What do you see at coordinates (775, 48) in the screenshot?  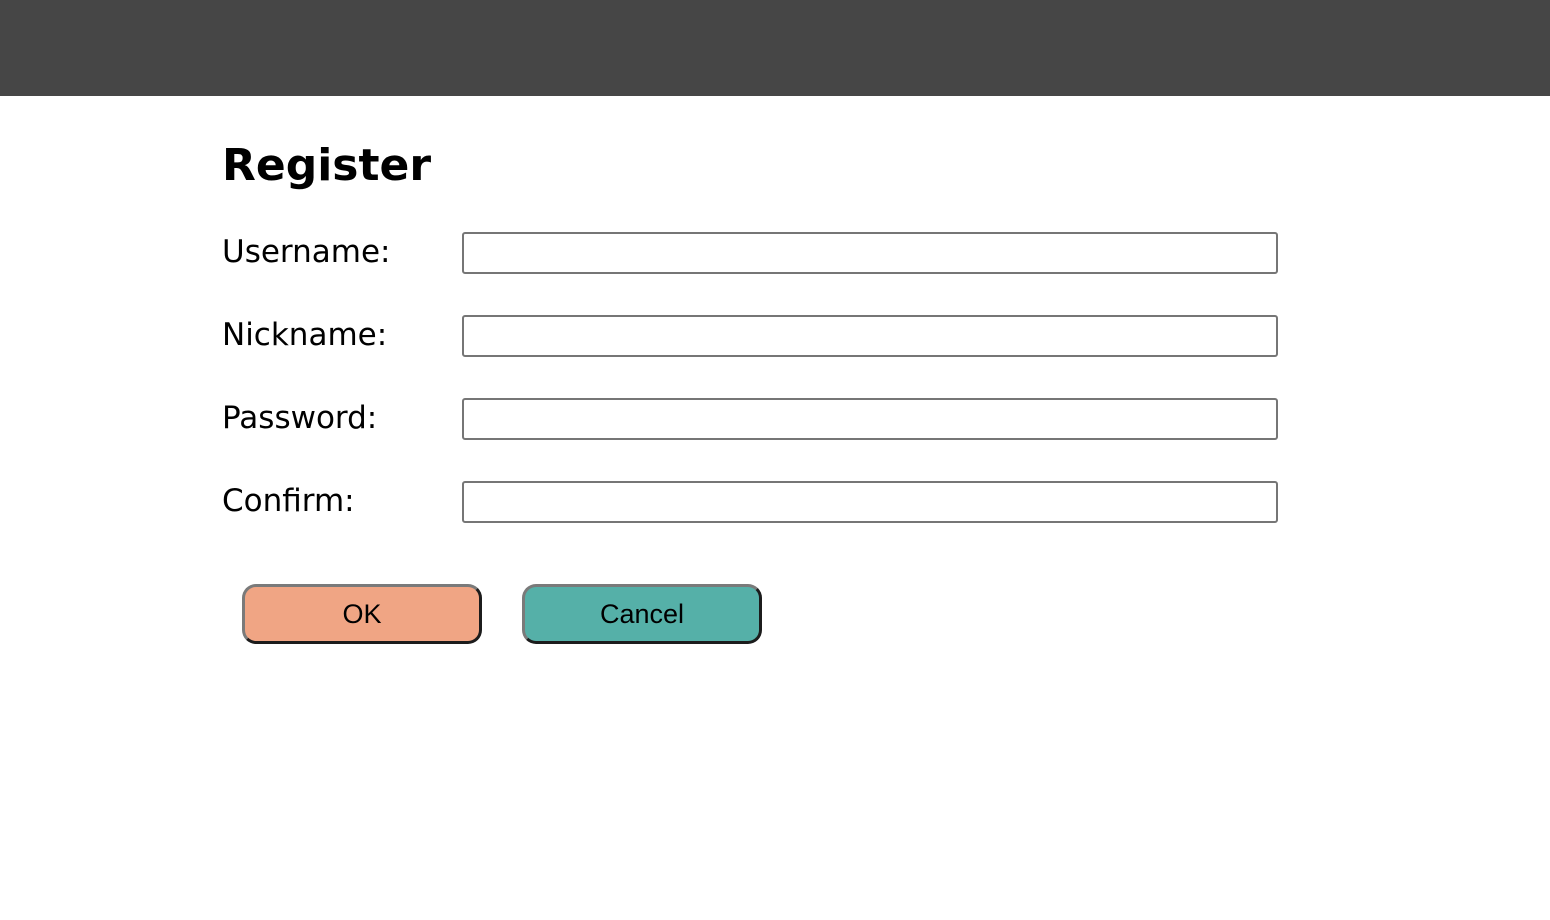 I see `top-bar` at bounding box center [775, 48].